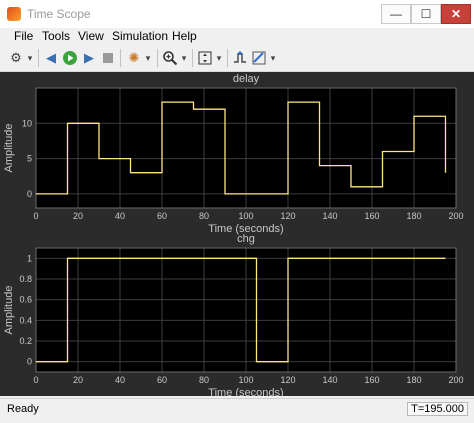 Image resolution: width=474 pixels, height=423 pixels. What do you see at coordinates (240, 58) in the screenshot?
I see `triggers-icon` at bounding box center [240, 58].